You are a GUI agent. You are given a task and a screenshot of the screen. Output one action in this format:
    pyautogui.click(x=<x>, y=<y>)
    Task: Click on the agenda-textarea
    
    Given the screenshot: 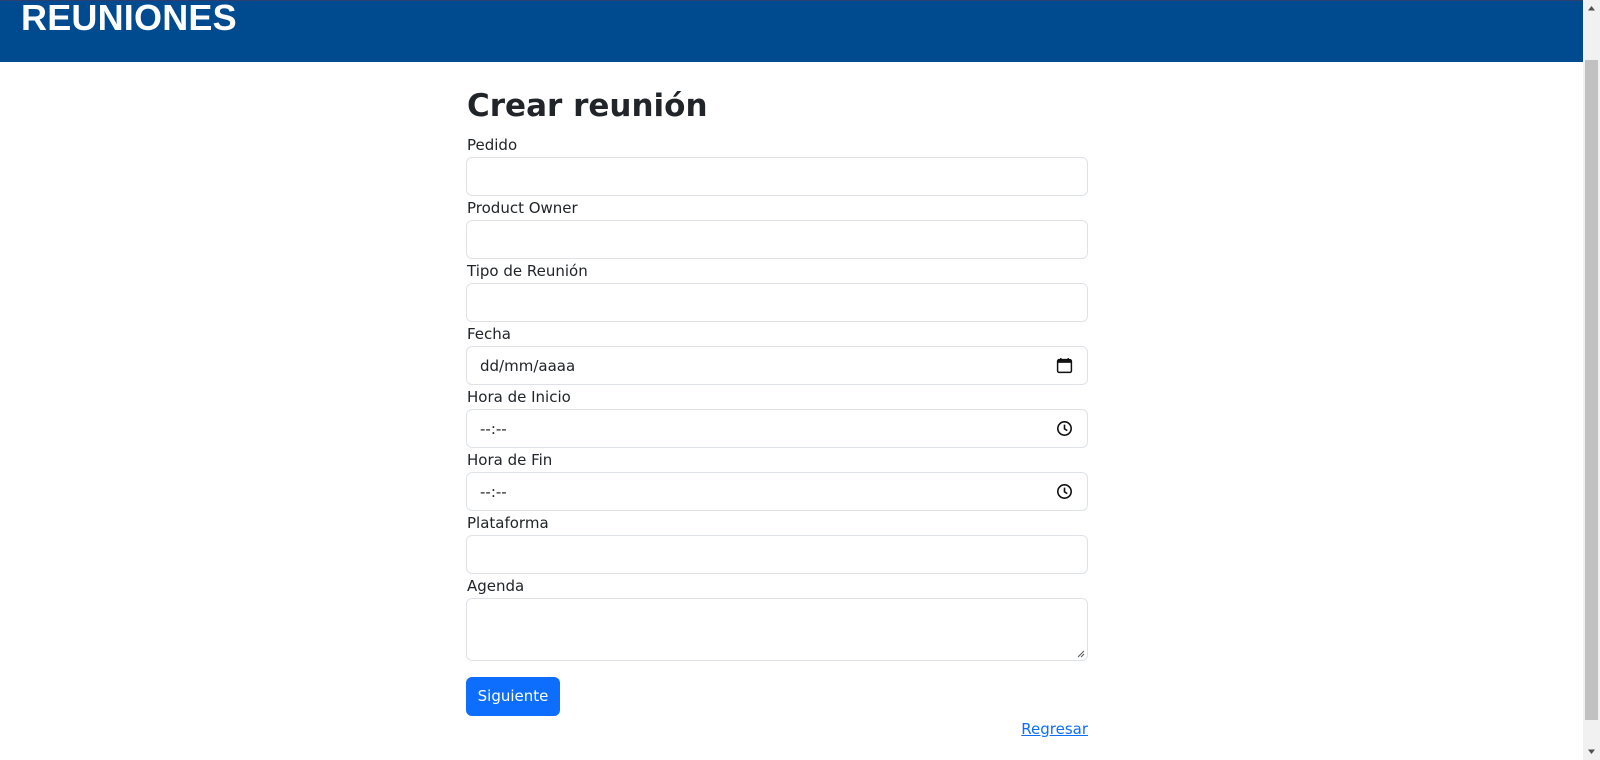 What is the action you would take?
    pyautogui.click(x=777, y=629)
    